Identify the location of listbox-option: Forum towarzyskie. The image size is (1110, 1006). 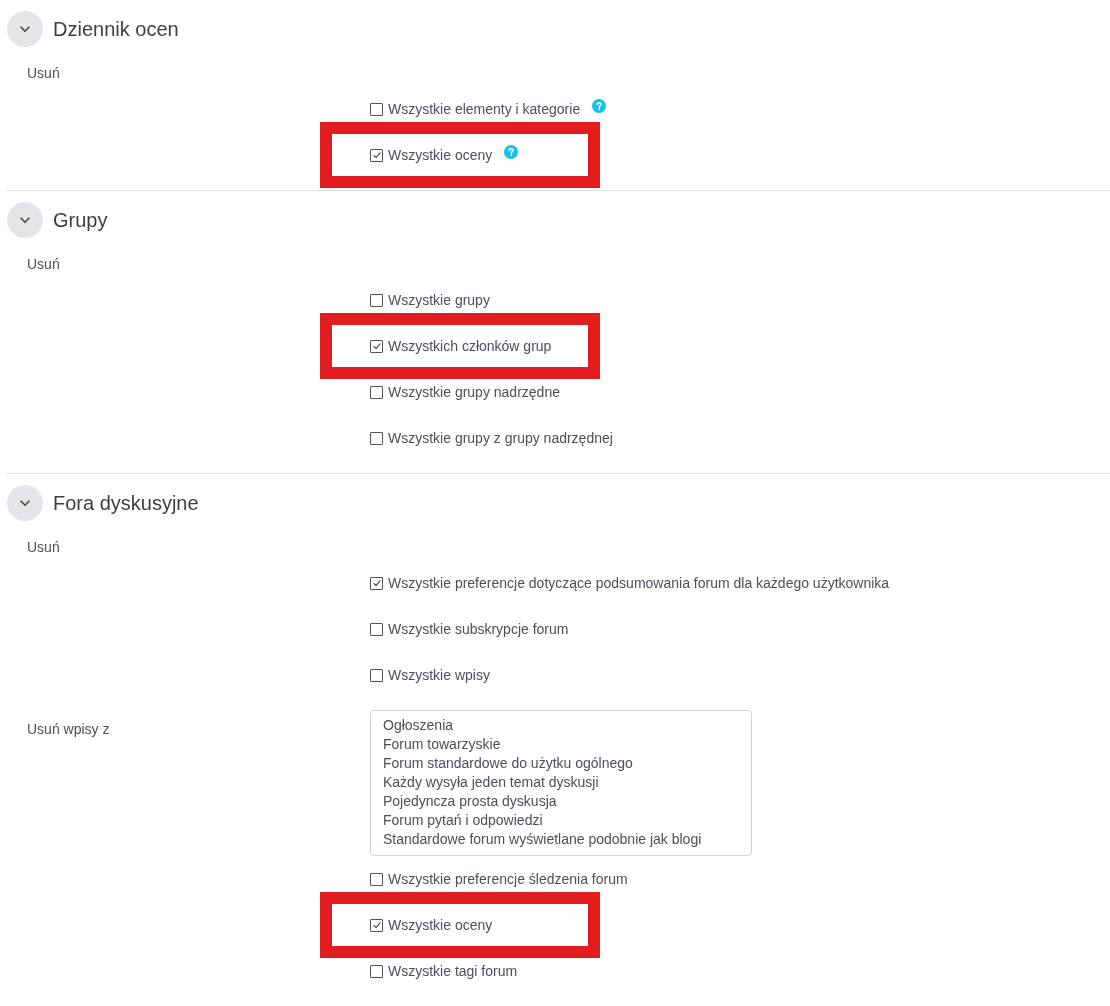
(567, 744).